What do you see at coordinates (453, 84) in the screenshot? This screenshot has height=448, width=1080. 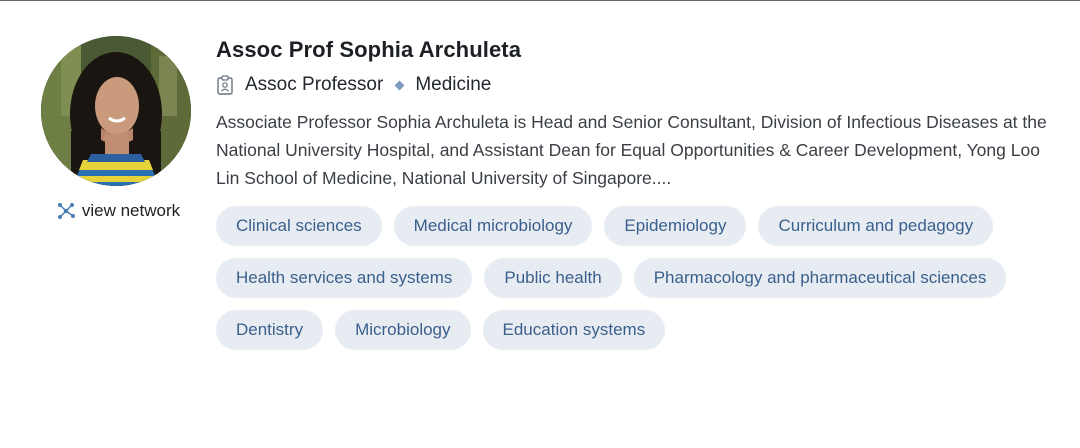 I see `department-name: Medicine` at bounding box center [453, 84].